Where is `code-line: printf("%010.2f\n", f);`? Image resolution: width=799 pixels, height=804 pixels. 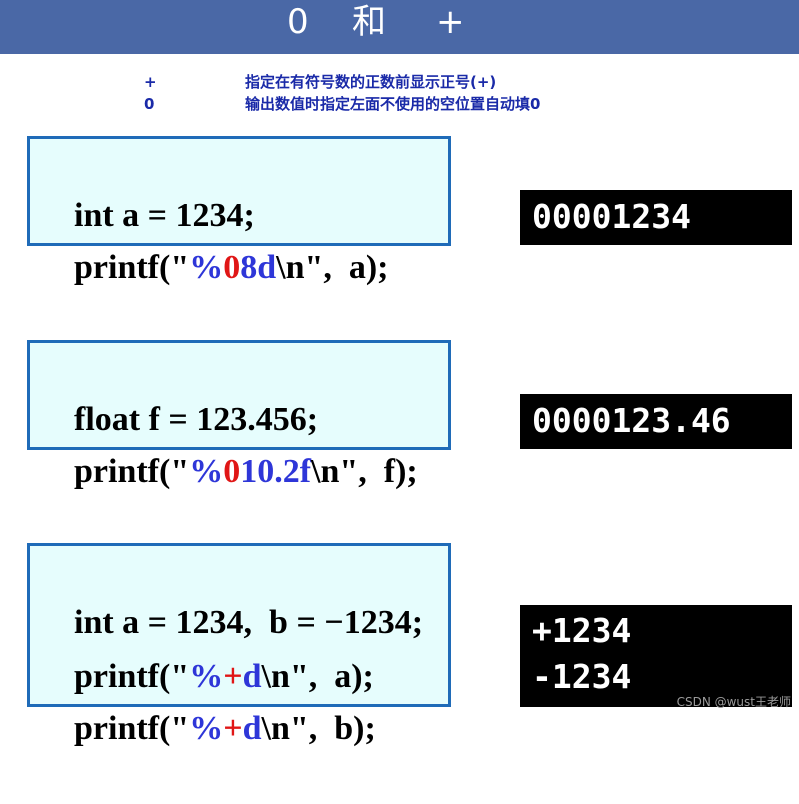 code-line: printf("%010.2f\n", f); is located at coordinates (246, 471).